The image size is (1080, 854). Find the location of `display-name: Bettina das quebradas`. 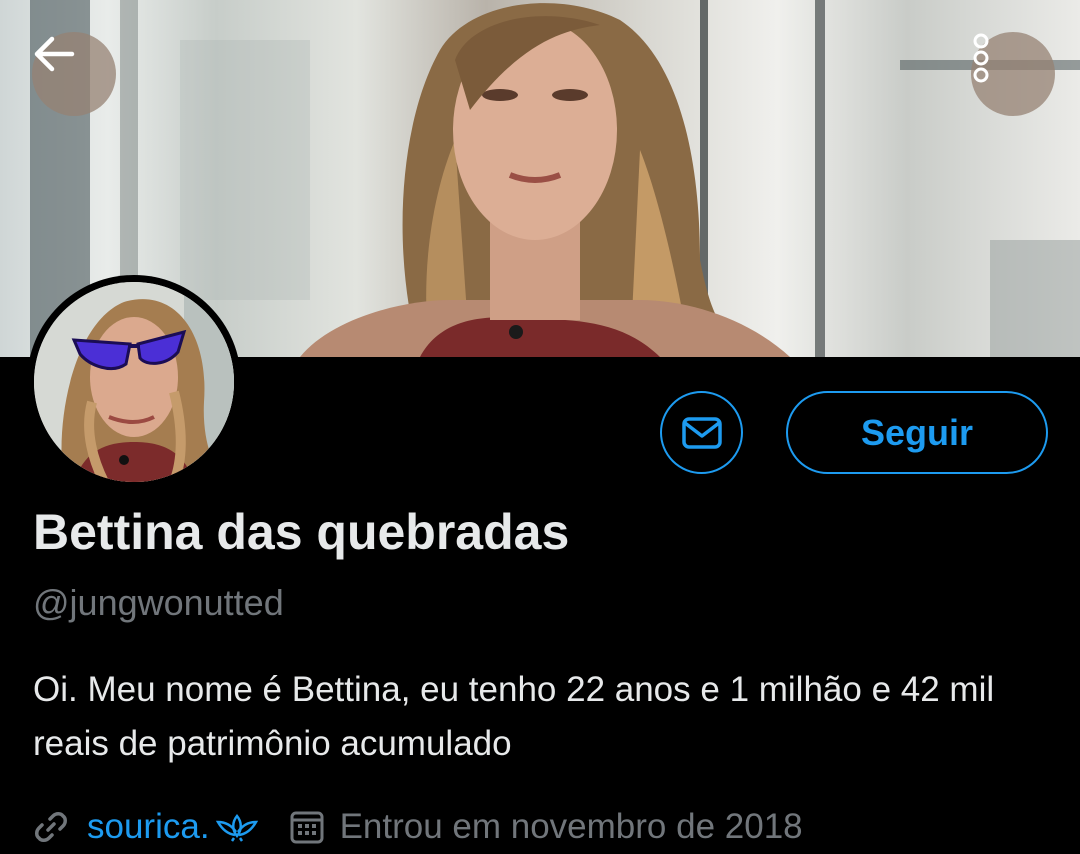

display-name: Bettina das quebradas is located at coordinates (301, 532).